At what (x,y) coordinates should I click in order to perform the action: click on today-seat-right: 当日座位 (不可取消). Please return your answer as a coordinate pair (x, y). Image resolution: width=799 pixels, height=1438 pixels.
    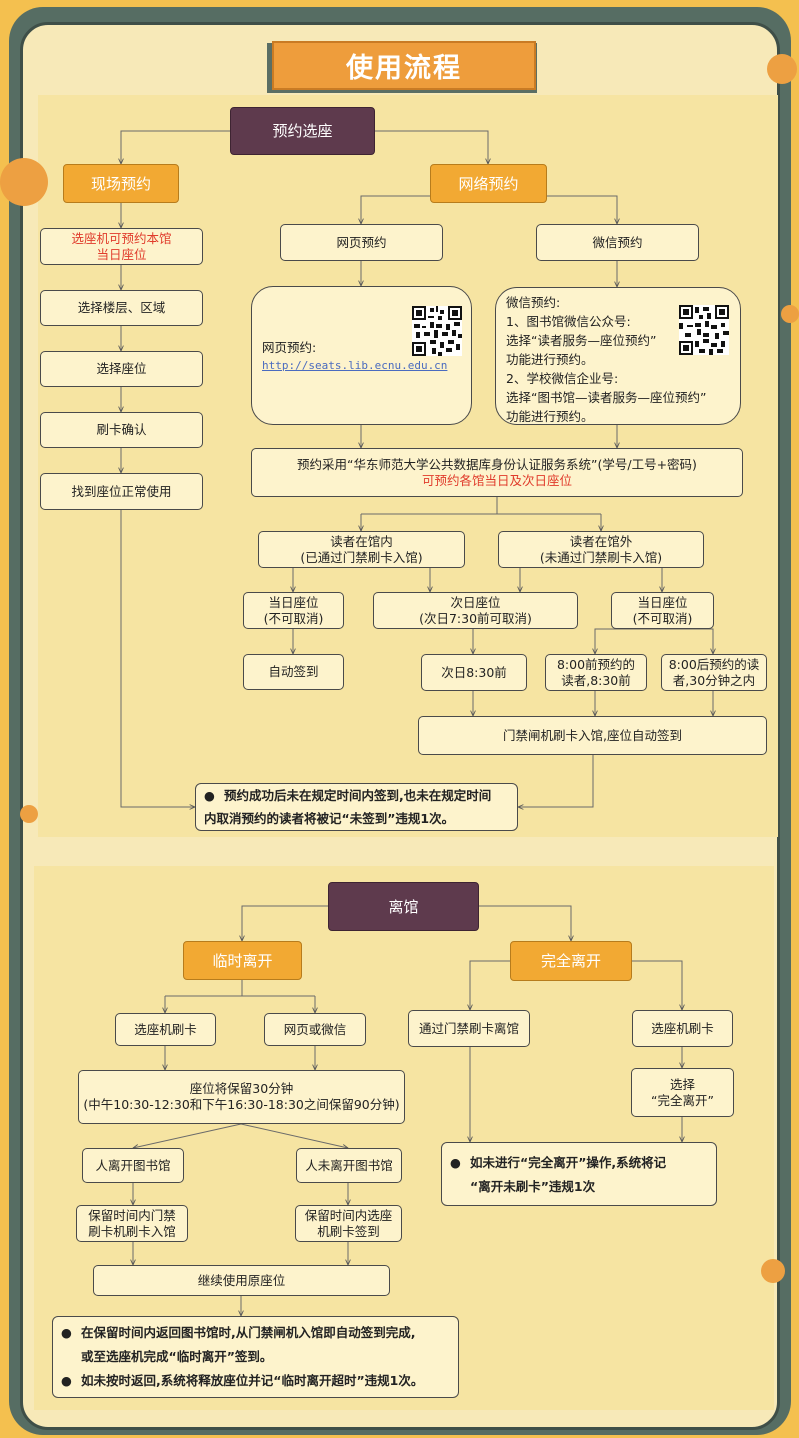
    Looking at the image, I should click on (662, 610).